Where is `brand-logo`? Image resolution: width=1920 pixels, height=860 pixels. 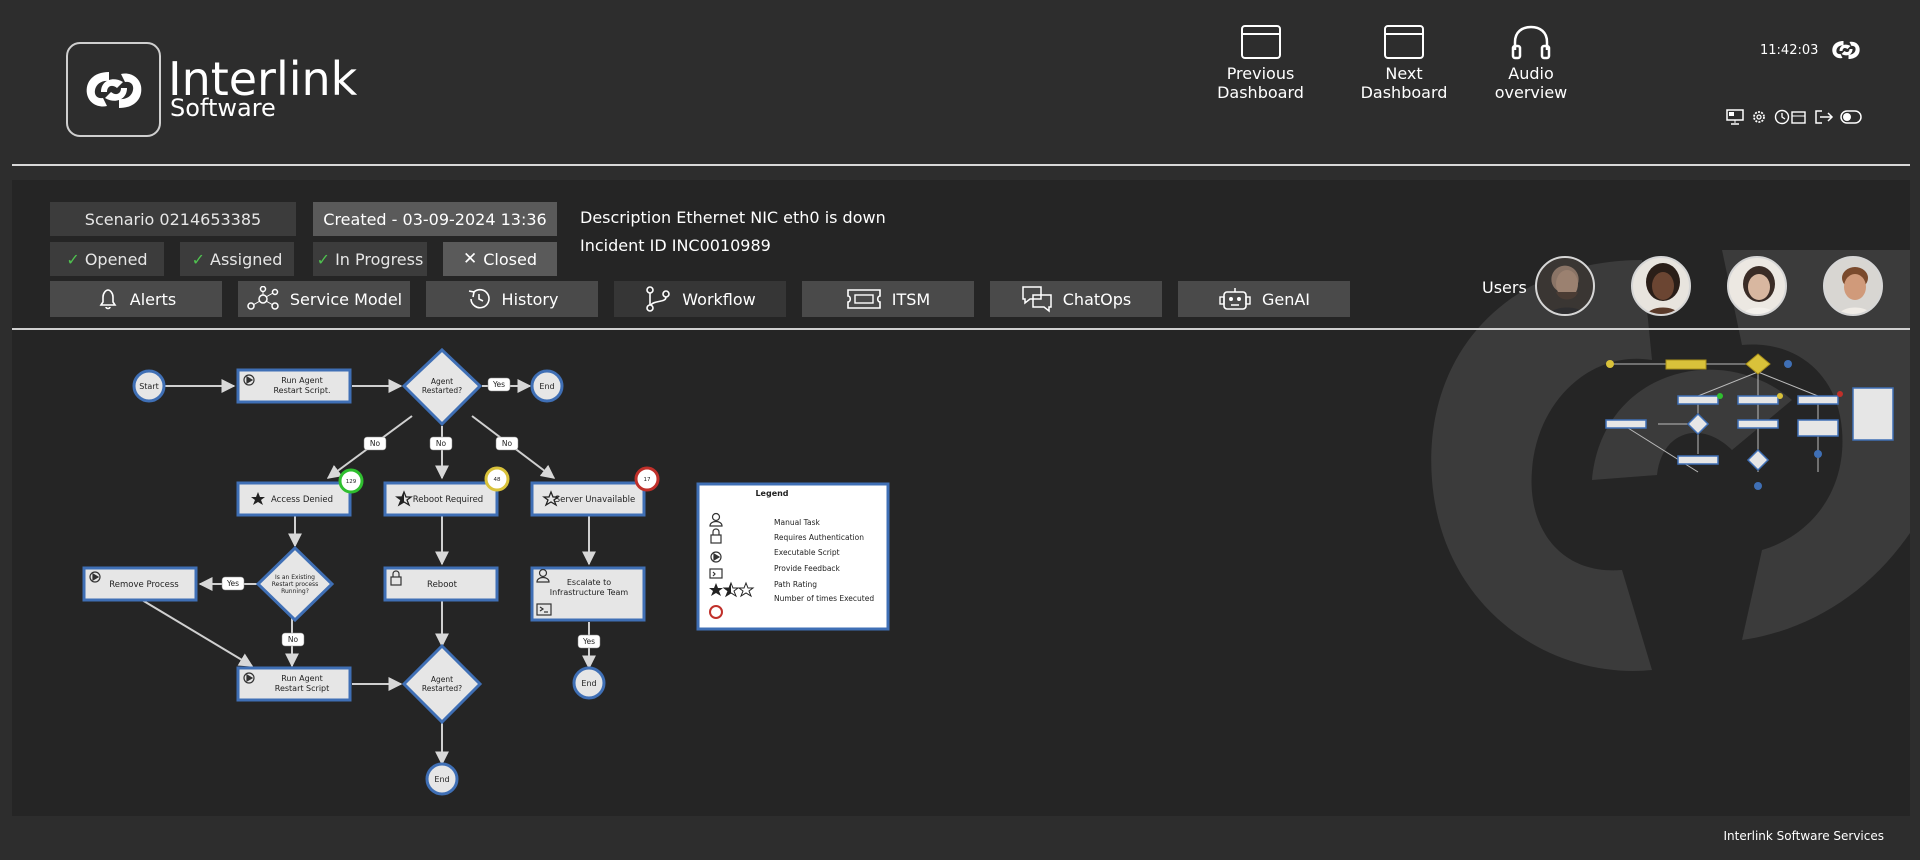
brand-logo is located at coordinates (113, 89).